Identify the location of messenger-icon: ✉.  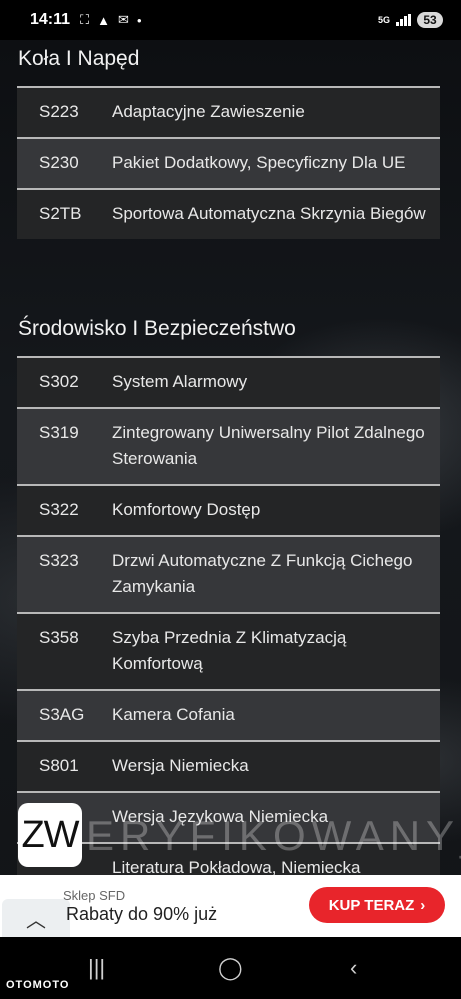
(123, 19).